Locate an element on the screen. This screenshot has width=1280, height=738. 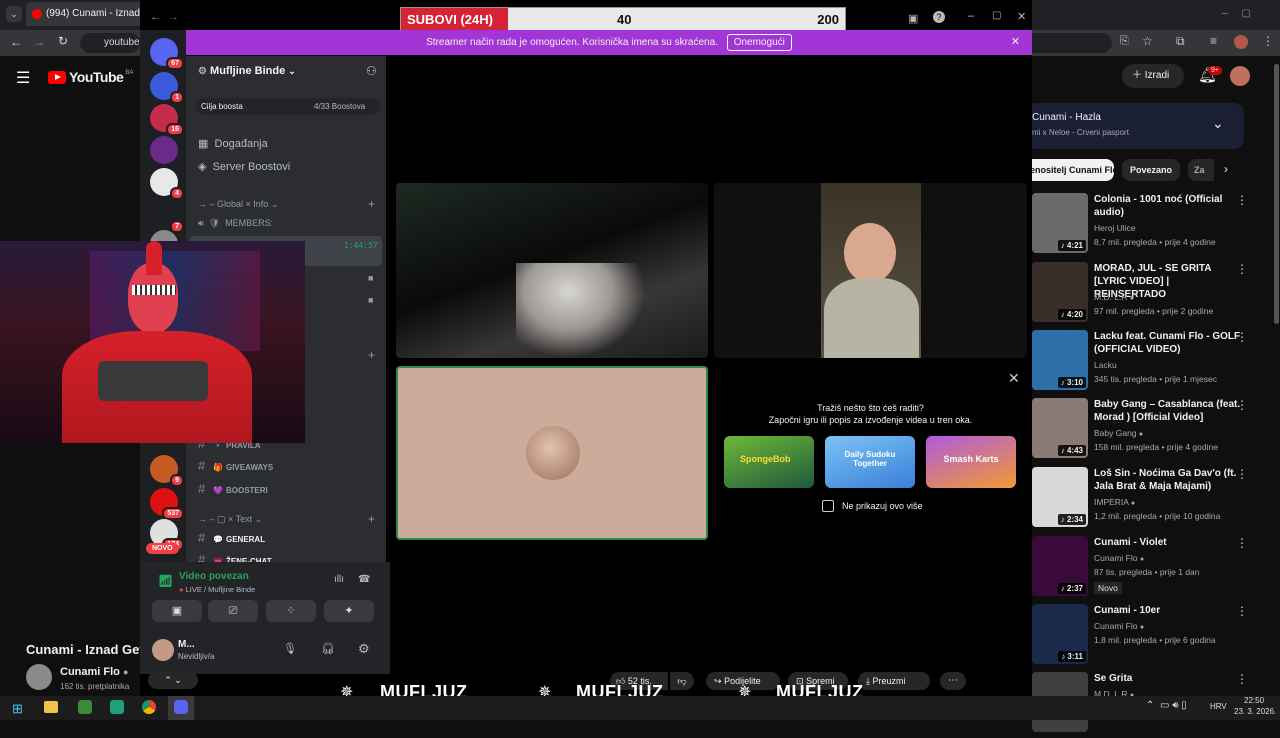
file-explorer-icon is located at coordinates (51, 707).